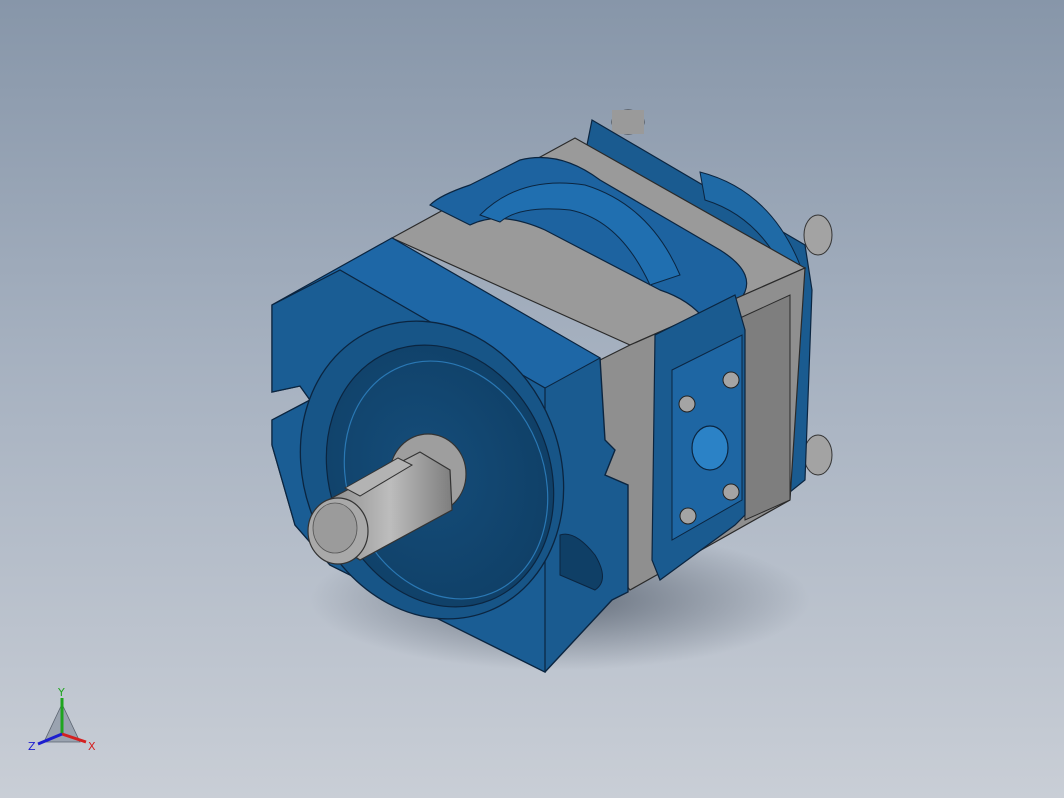 The image size is (1064, 798). I want to click on port-opening, so click(710, 448).